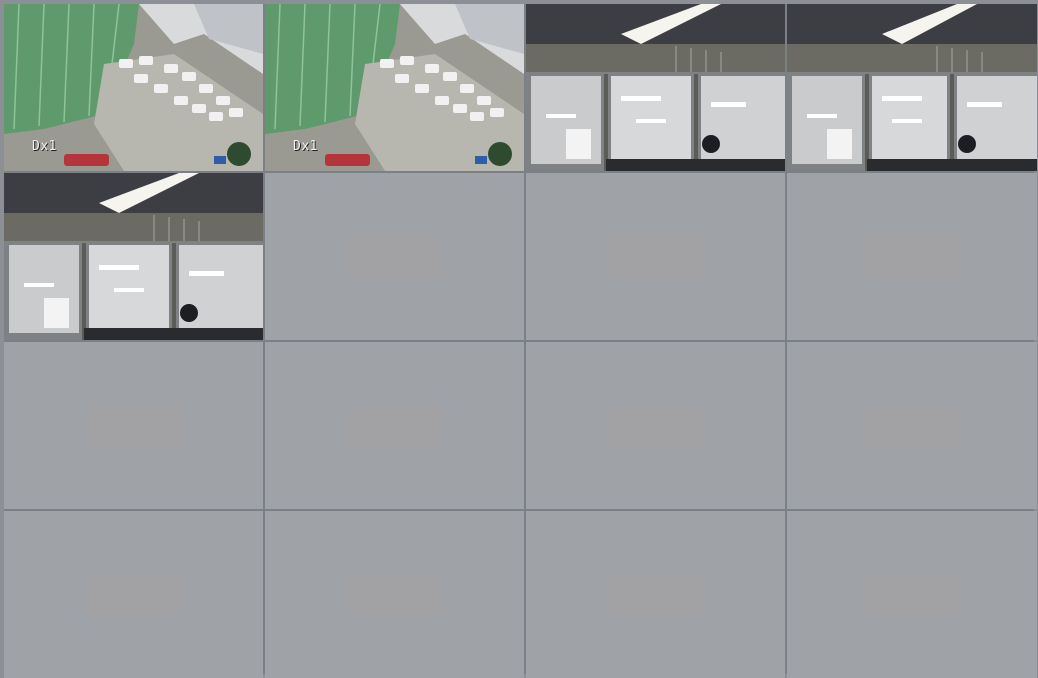 The image size is (1038, 678). Describe the element at coordinates (133, 87) in the screenshot. I see `camera-tile-1: Dx1` at that location.